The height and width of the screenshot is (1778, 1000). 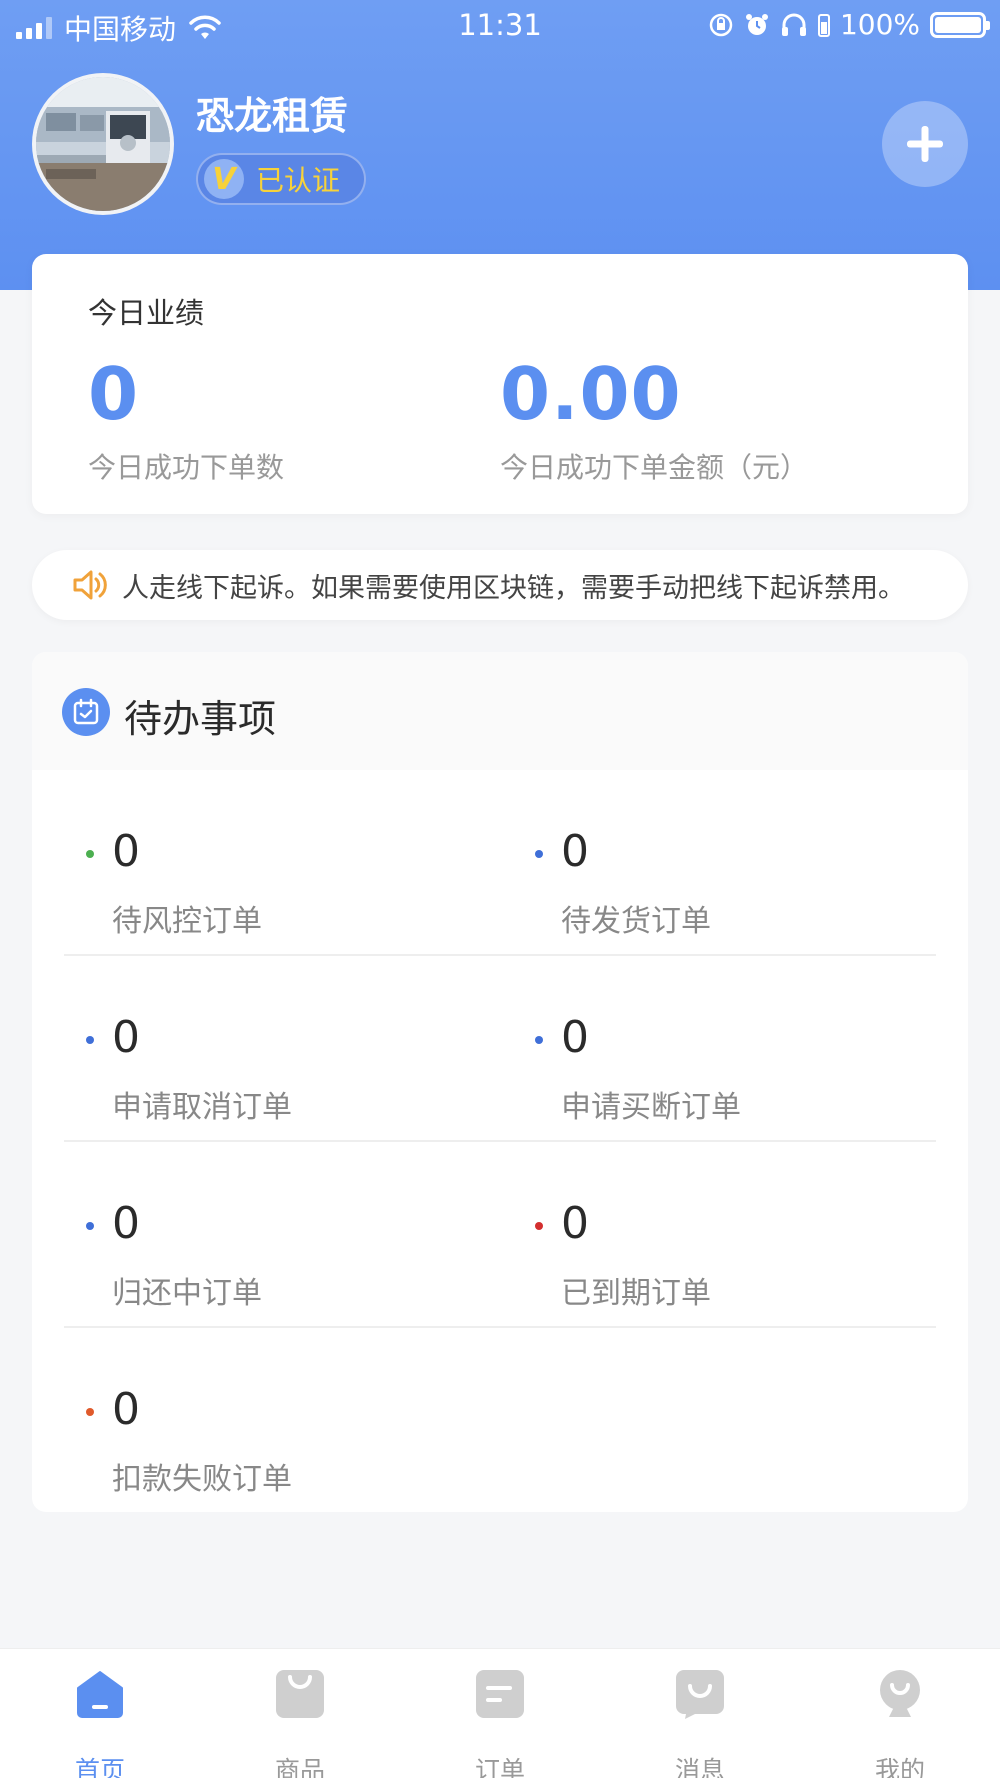 I want to click on bag-icon, so click(x=300, y=1694).